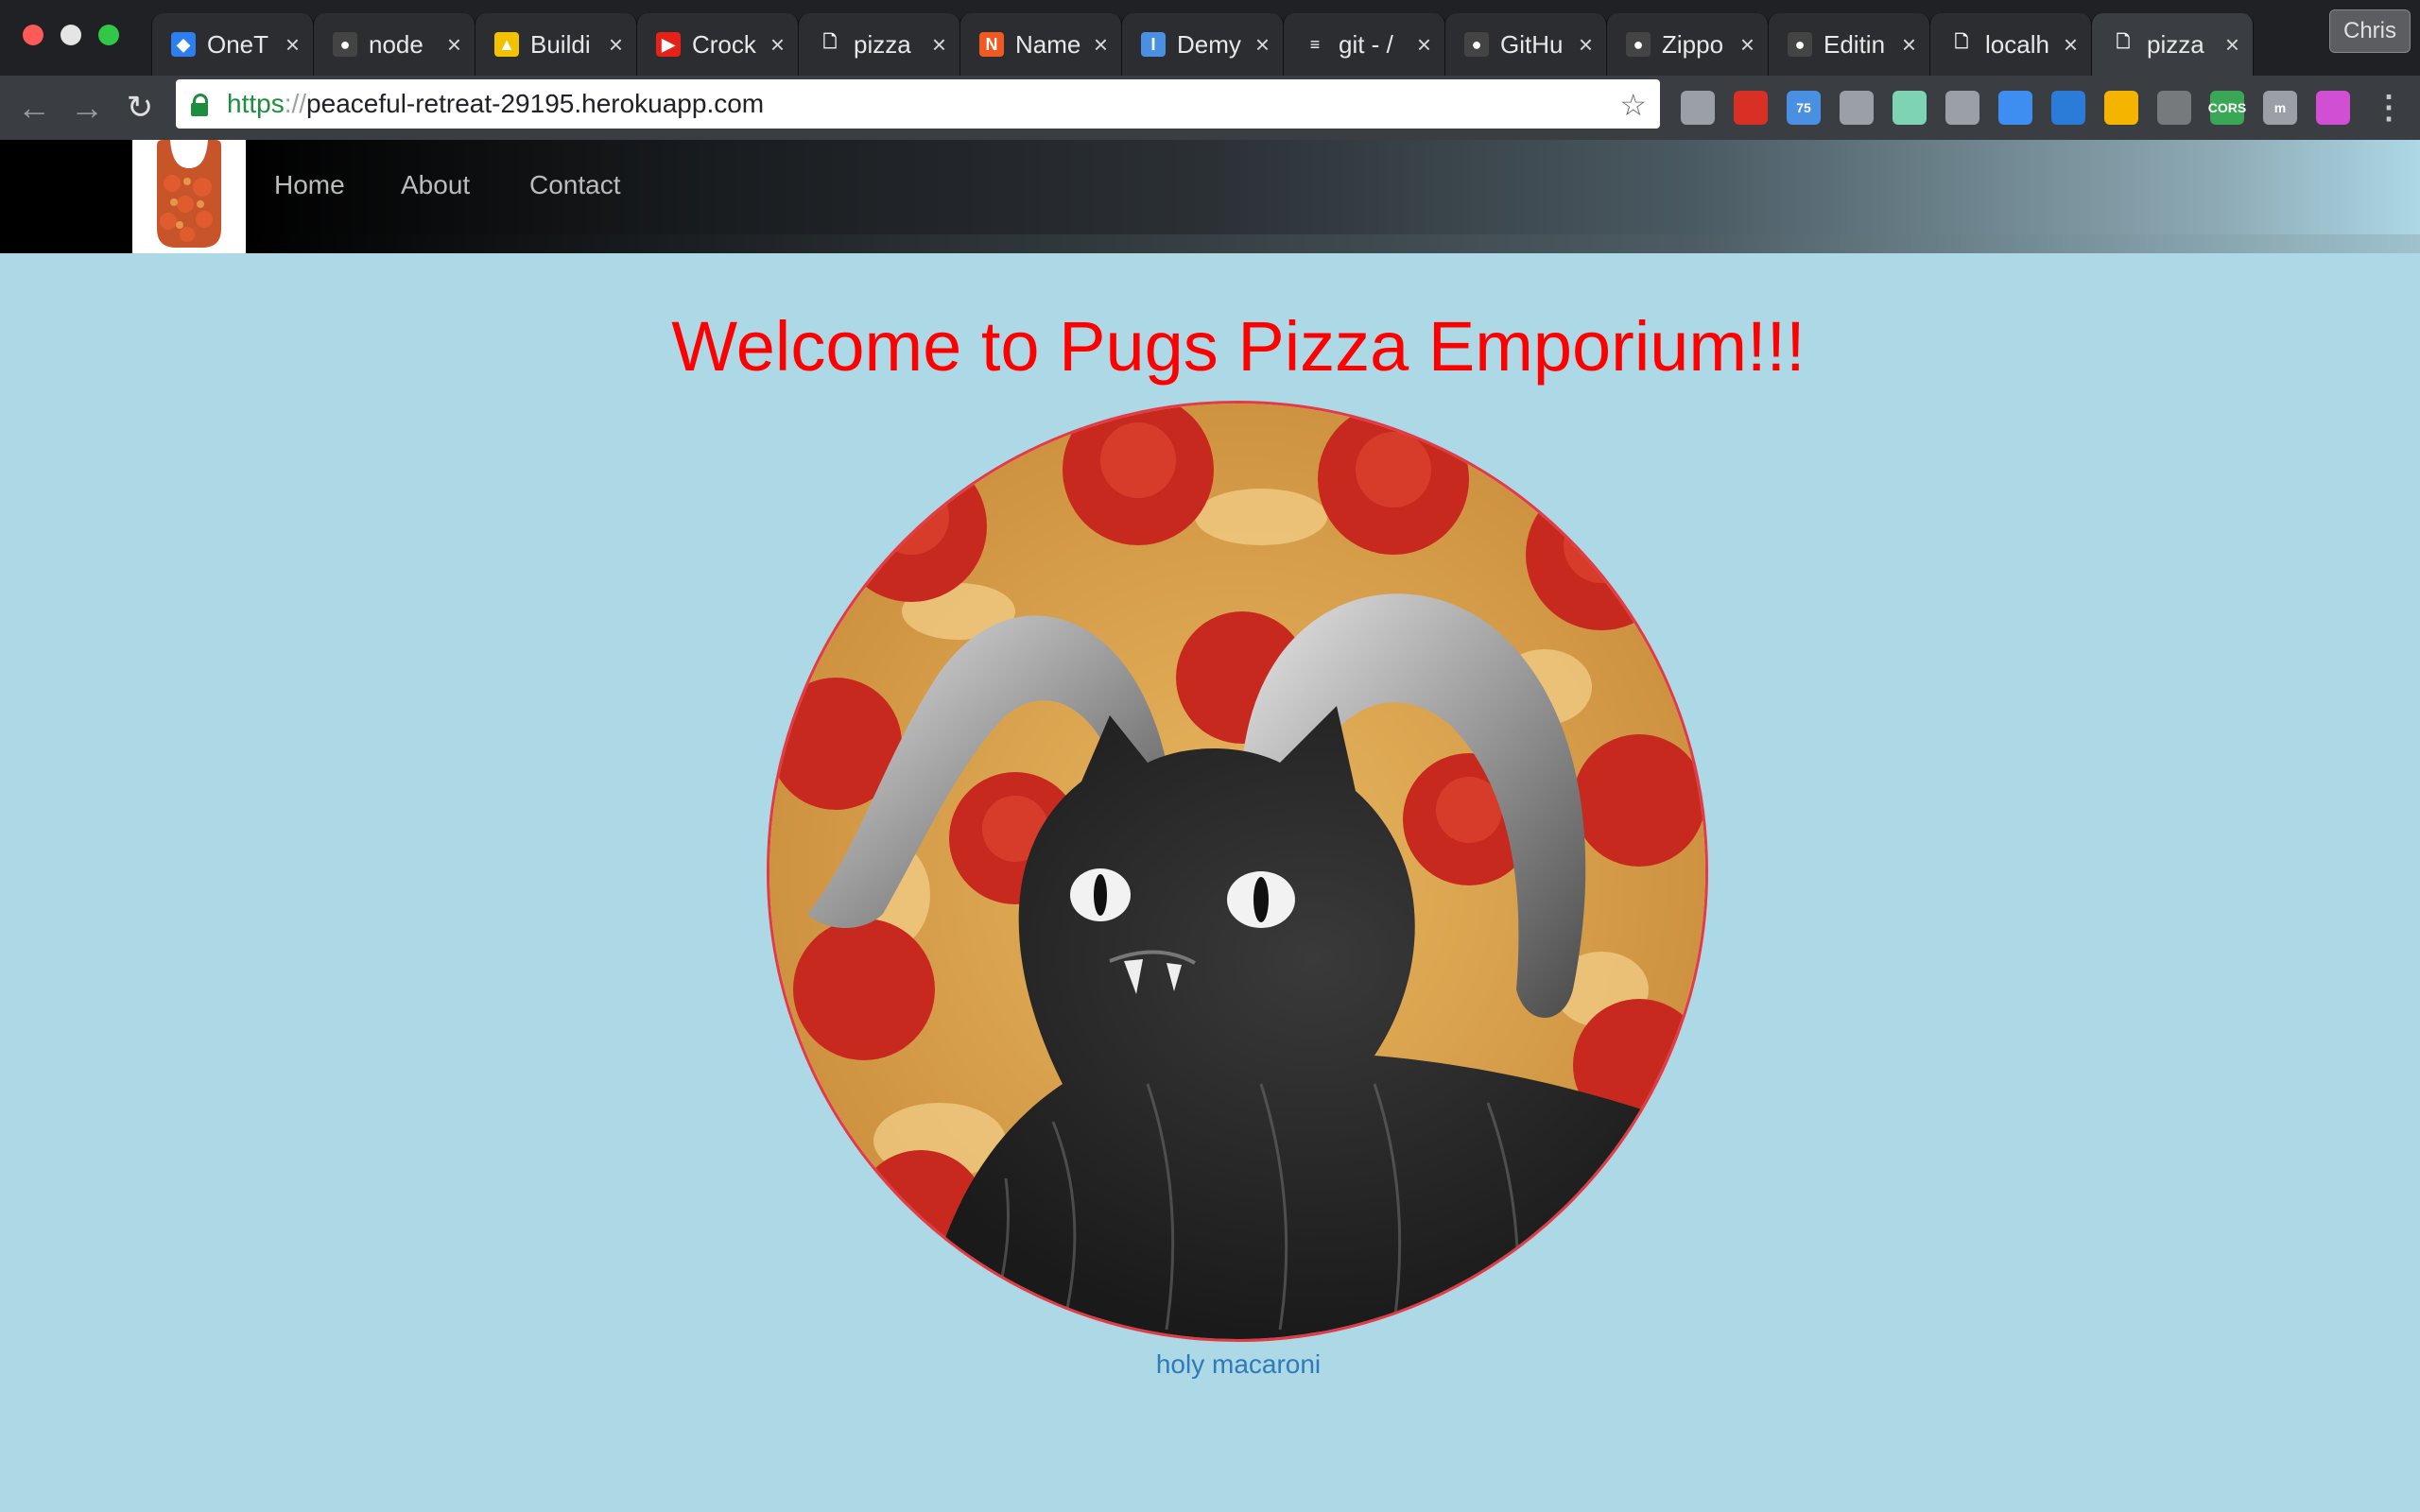  What do you see at coordinates (87, 107) in the screenshot?
I see `forward-arrow-icon: →` at bounding box center [87, 107].